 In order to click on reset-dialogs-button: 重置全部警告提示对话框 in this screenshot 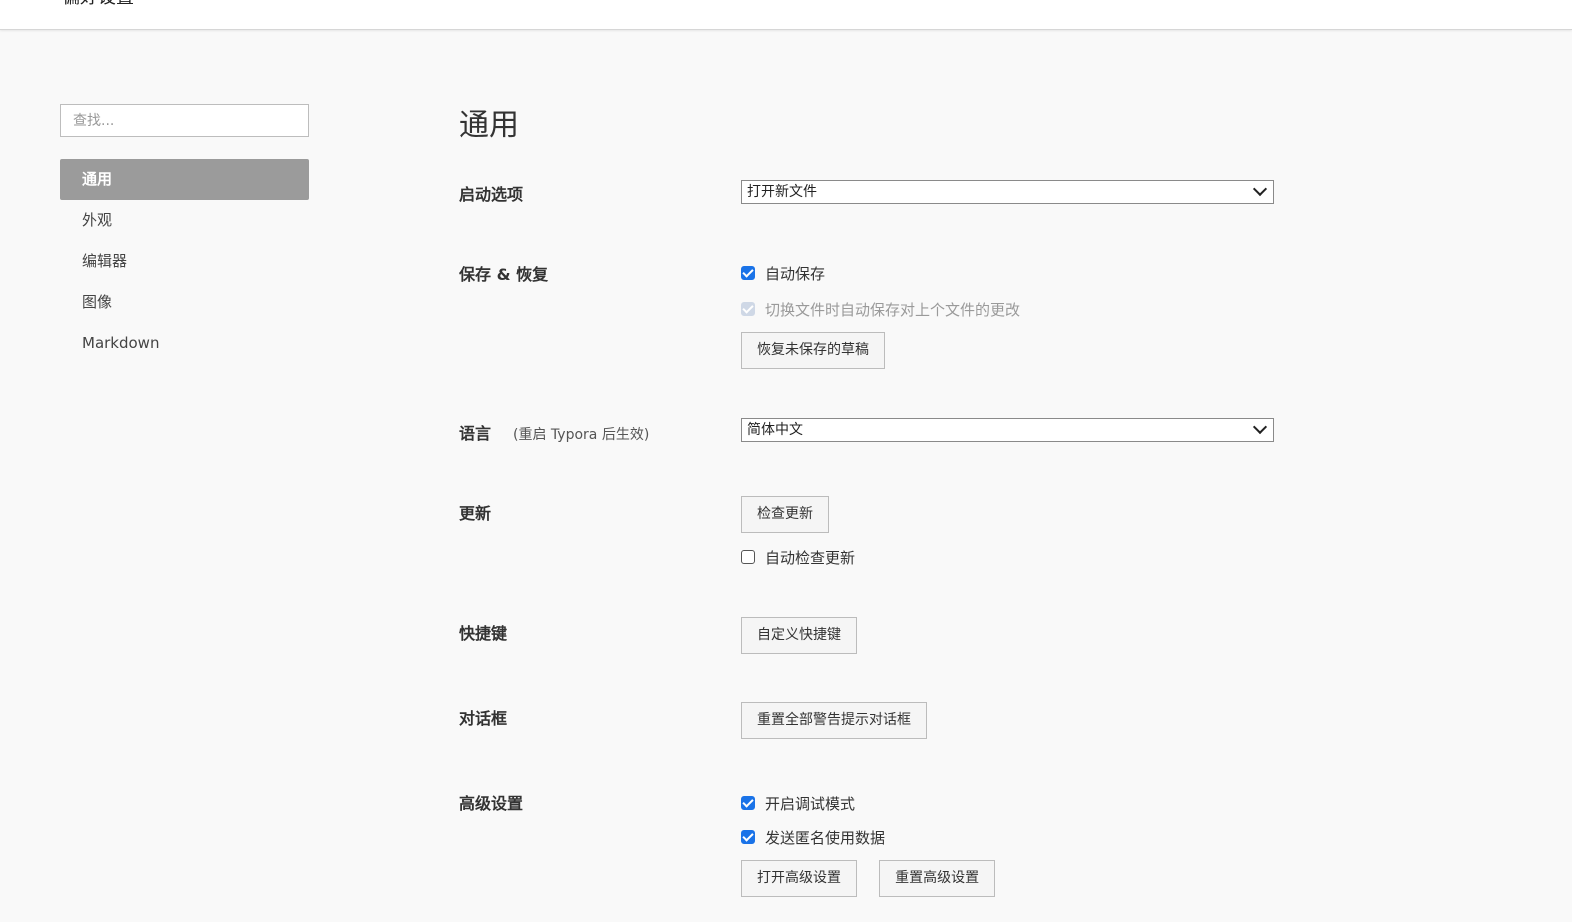, I will do `click(834, 720)`.